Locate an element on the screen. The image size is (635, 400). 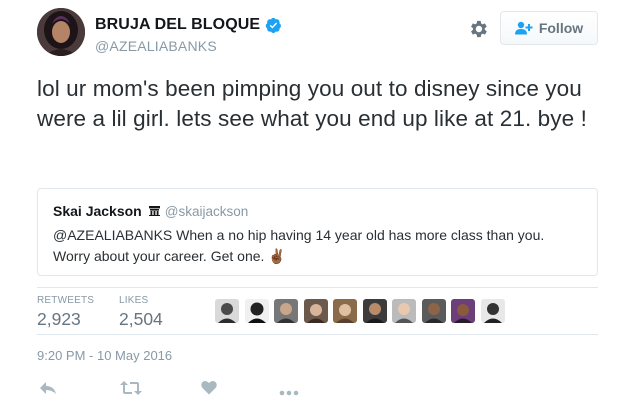
likes-label: LIKES is located at coordinates (134, 300).